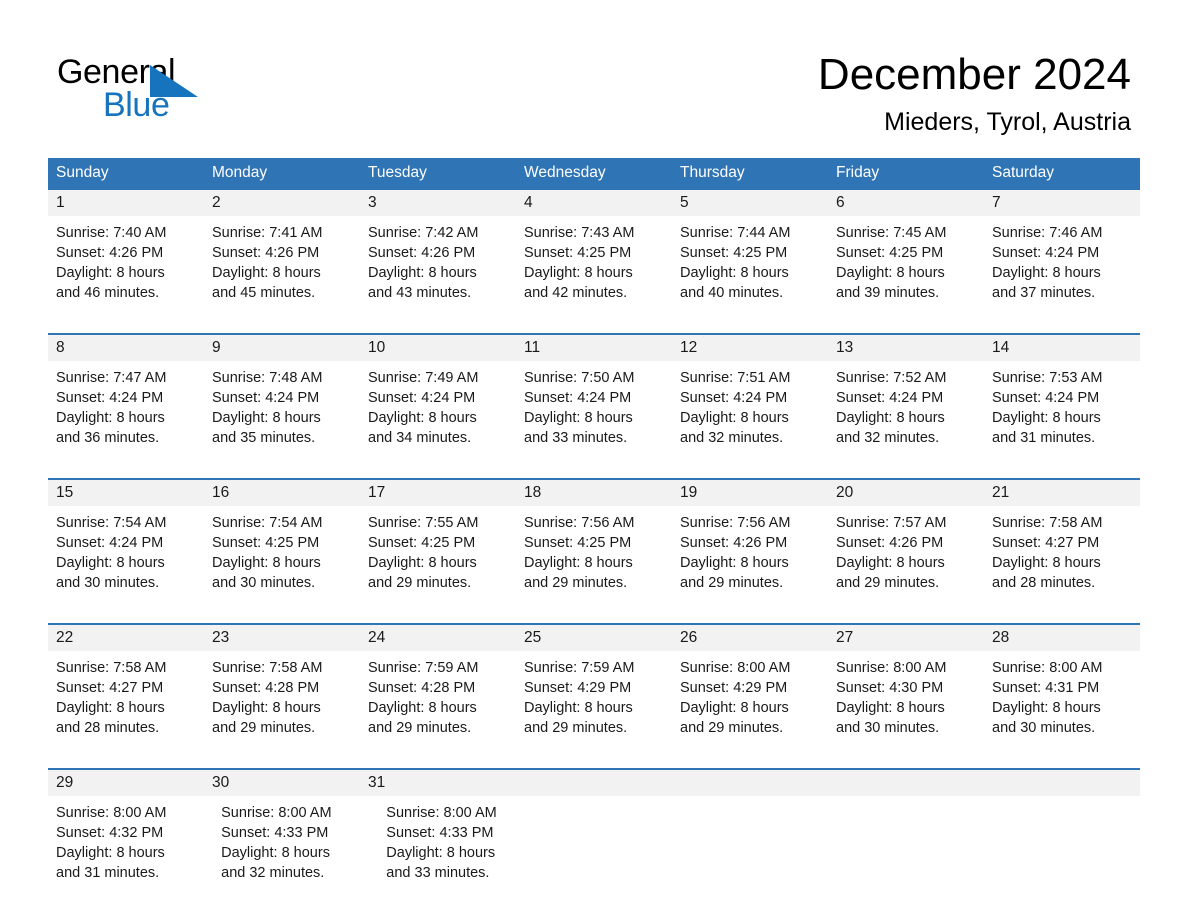 The image size is (1188, 918). What do you see at coordinates (282, 203) in the screenshot?
I see `day-number: 2` at bounding box center [282, 203].